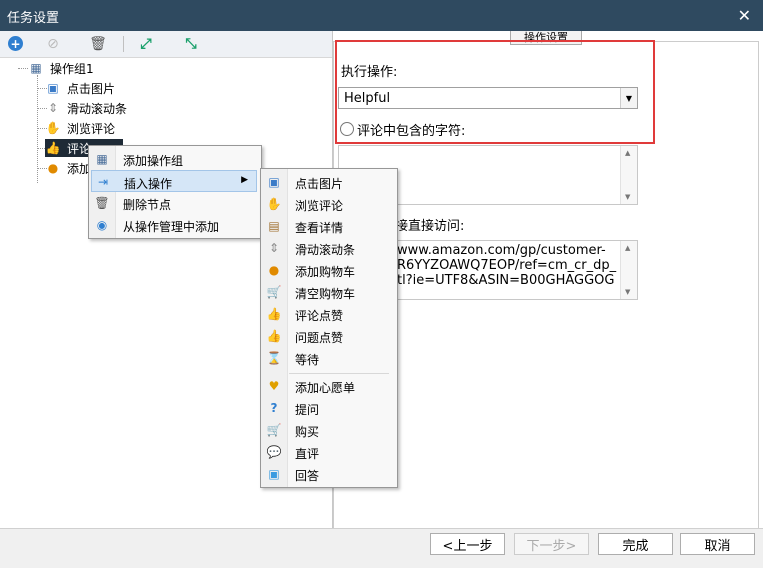 Image resolution: width=763 pixels, height=568 pixels. I want to click on close-icon: ✕, so click(744, 15).